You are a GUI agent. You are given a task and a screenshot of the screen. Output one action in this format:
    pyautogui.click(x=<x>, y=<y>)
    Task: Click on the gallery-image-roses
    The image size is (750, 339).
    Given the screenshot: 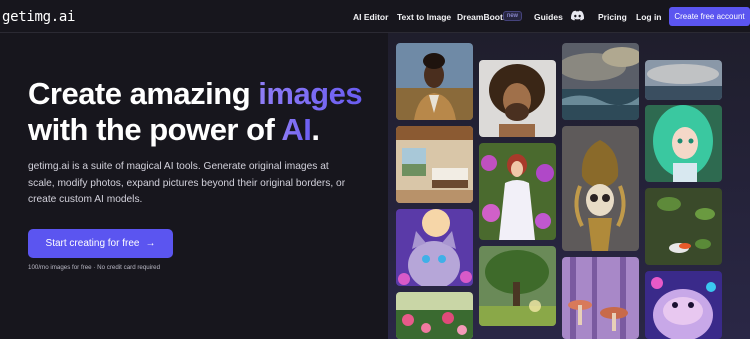 What is the action you would take?
    pyautogui.click(x=434, y=315)
    